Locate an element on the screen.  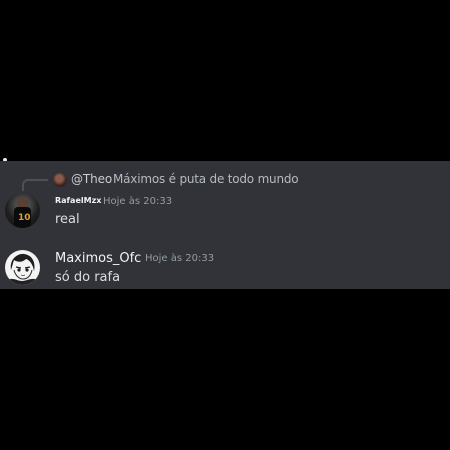
avatar-maximos-ofc is located at coordinates (22, 267).